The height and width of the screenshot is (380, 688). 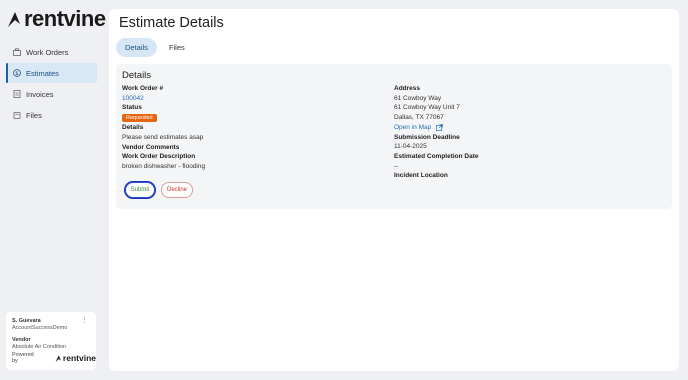 I want to click on sidebar-item-label: Work Orders, so click(x=47, y=52).